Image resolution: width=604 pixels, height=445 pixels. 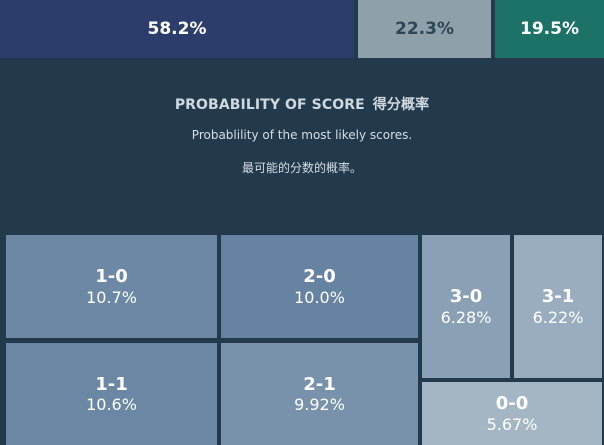 I want to click on score-label: 1-0, so click(x=111, y=277).